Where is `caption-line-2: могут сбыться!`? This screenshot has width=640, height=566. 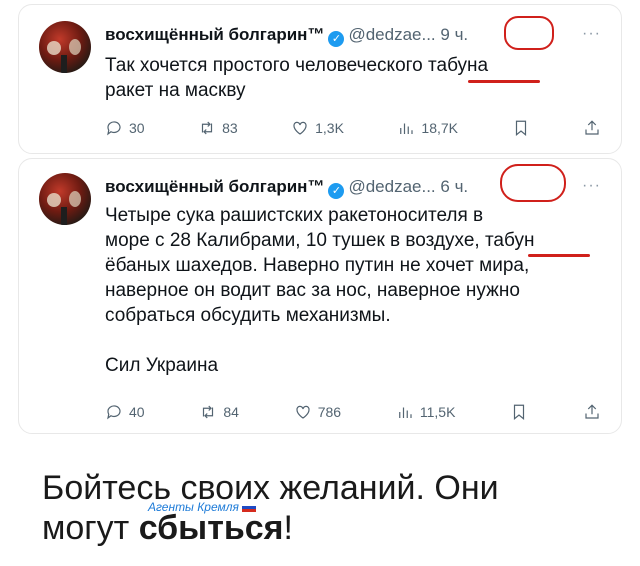 caption-line-2: могут сбыться! is located at coordinates (270, 528).